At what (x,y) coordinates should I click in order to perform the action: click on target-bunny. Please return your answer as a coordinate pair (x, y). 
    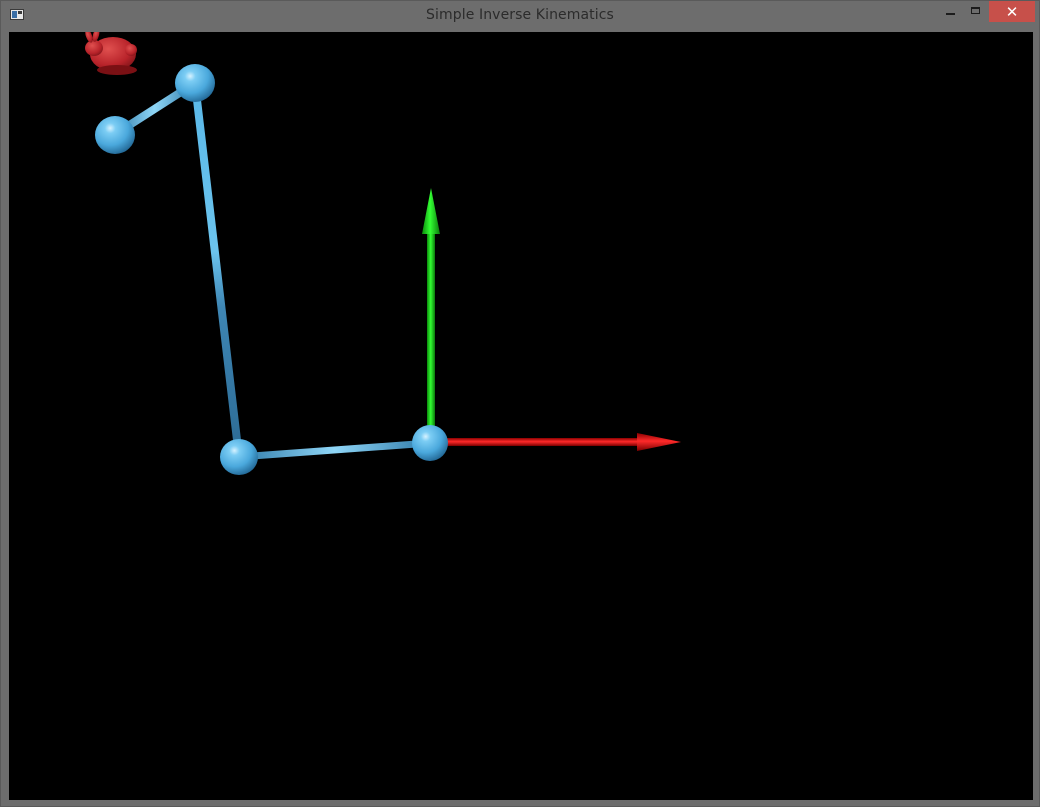
    Looking at the image, I should click on (110, 53).